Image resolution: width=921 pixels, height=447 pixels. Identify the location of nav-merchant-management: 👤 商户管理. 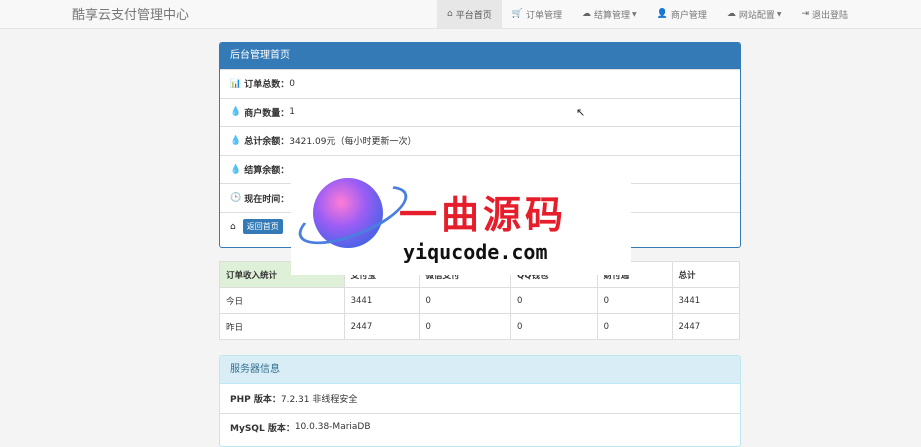
(682, 14).